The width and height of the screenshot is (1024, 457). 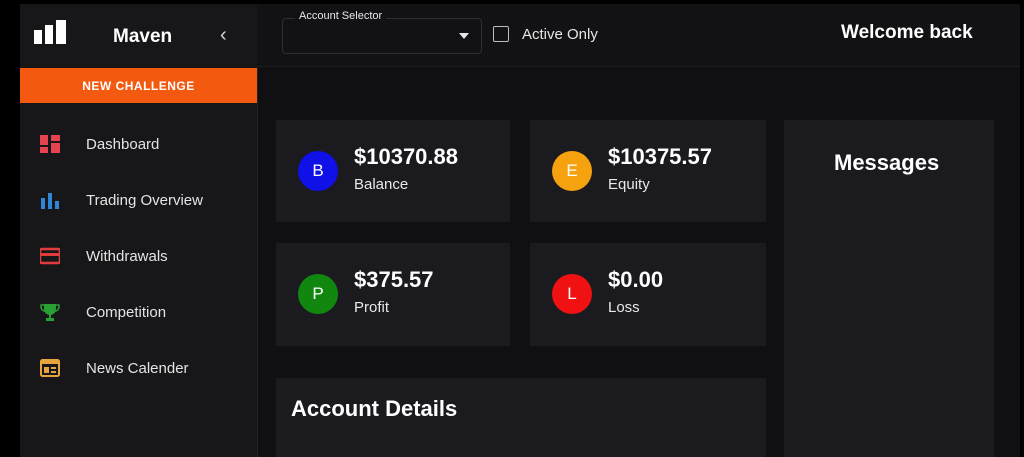 What do you see at coordinates (123, 144) in the screenshot?
I see `sidebar-item-label: Dashboard` at bounding box center [123, 144].